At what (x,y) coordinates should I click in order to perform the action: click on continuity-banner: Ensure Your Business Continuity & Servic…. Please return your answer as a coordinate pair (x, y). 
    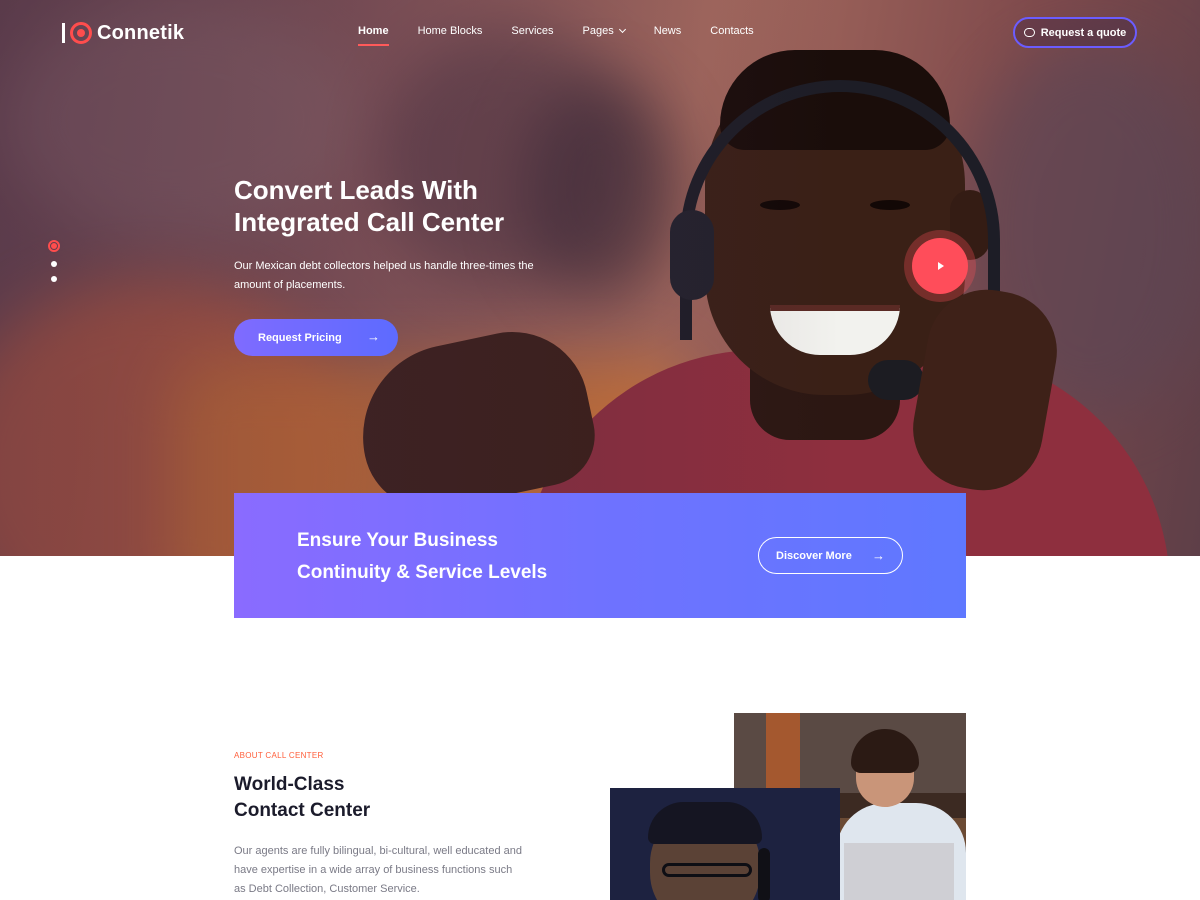
    Looking at the image, I should click on (600, 555).